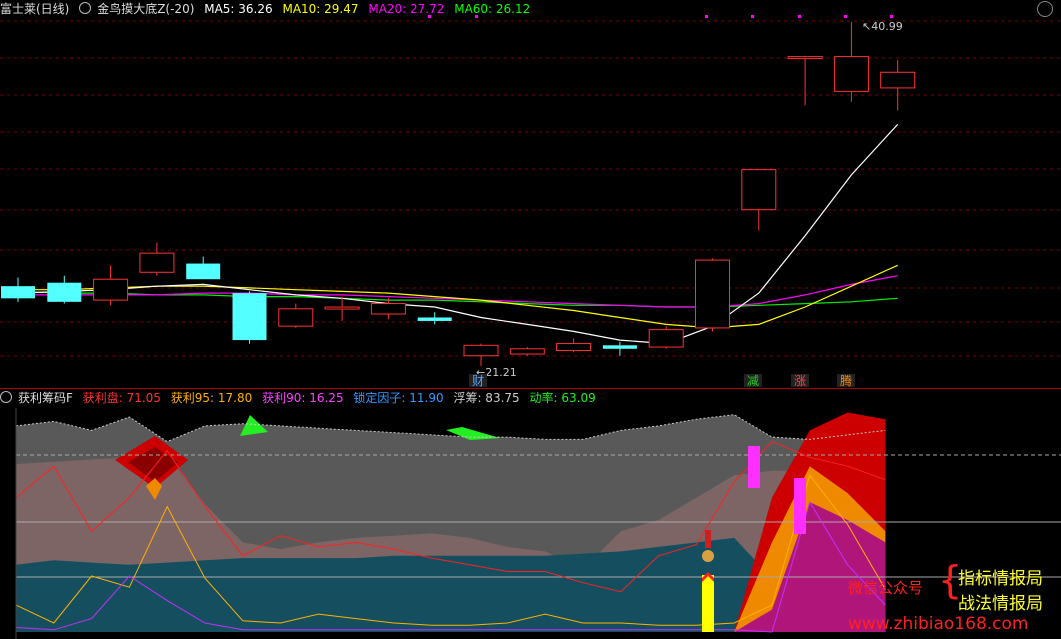 The height and width of the screenshot is (639, 1061). I want to click on settings-gear-icon, so click(1045, 9).